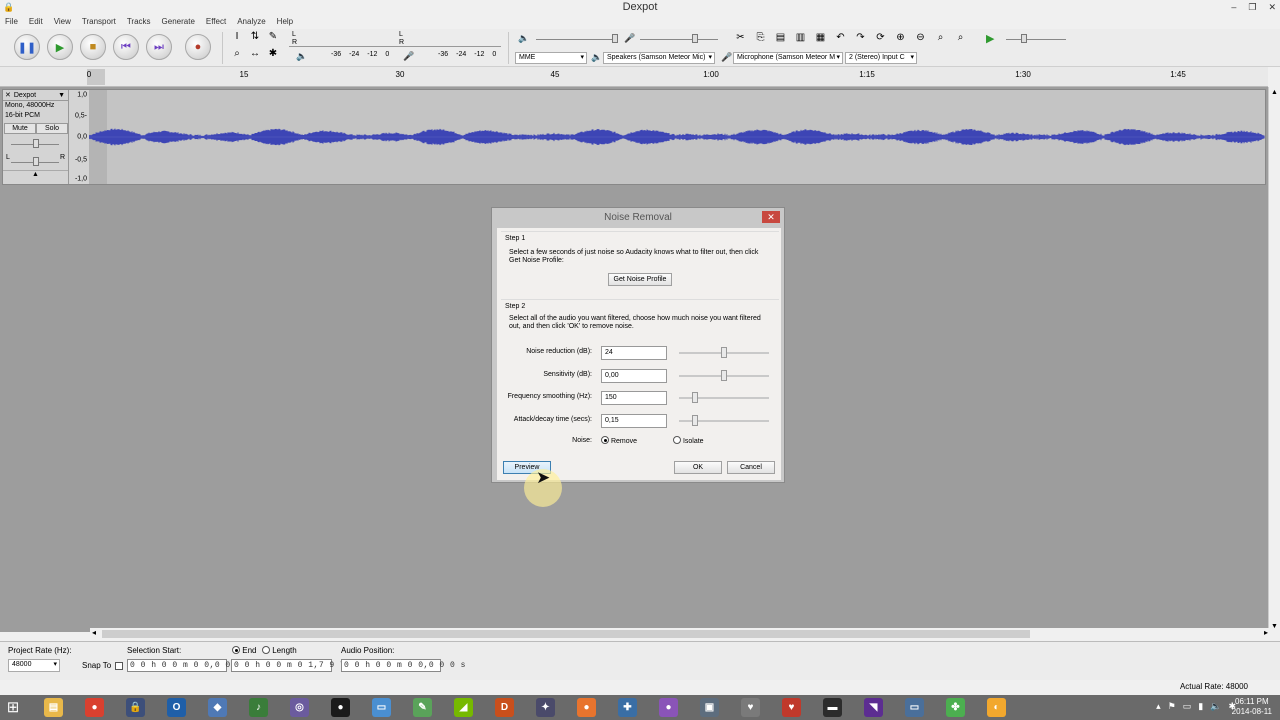  Describe the element at coordinates (695, 38) in the screenshot. I see `record-volume-thumb` at that location.